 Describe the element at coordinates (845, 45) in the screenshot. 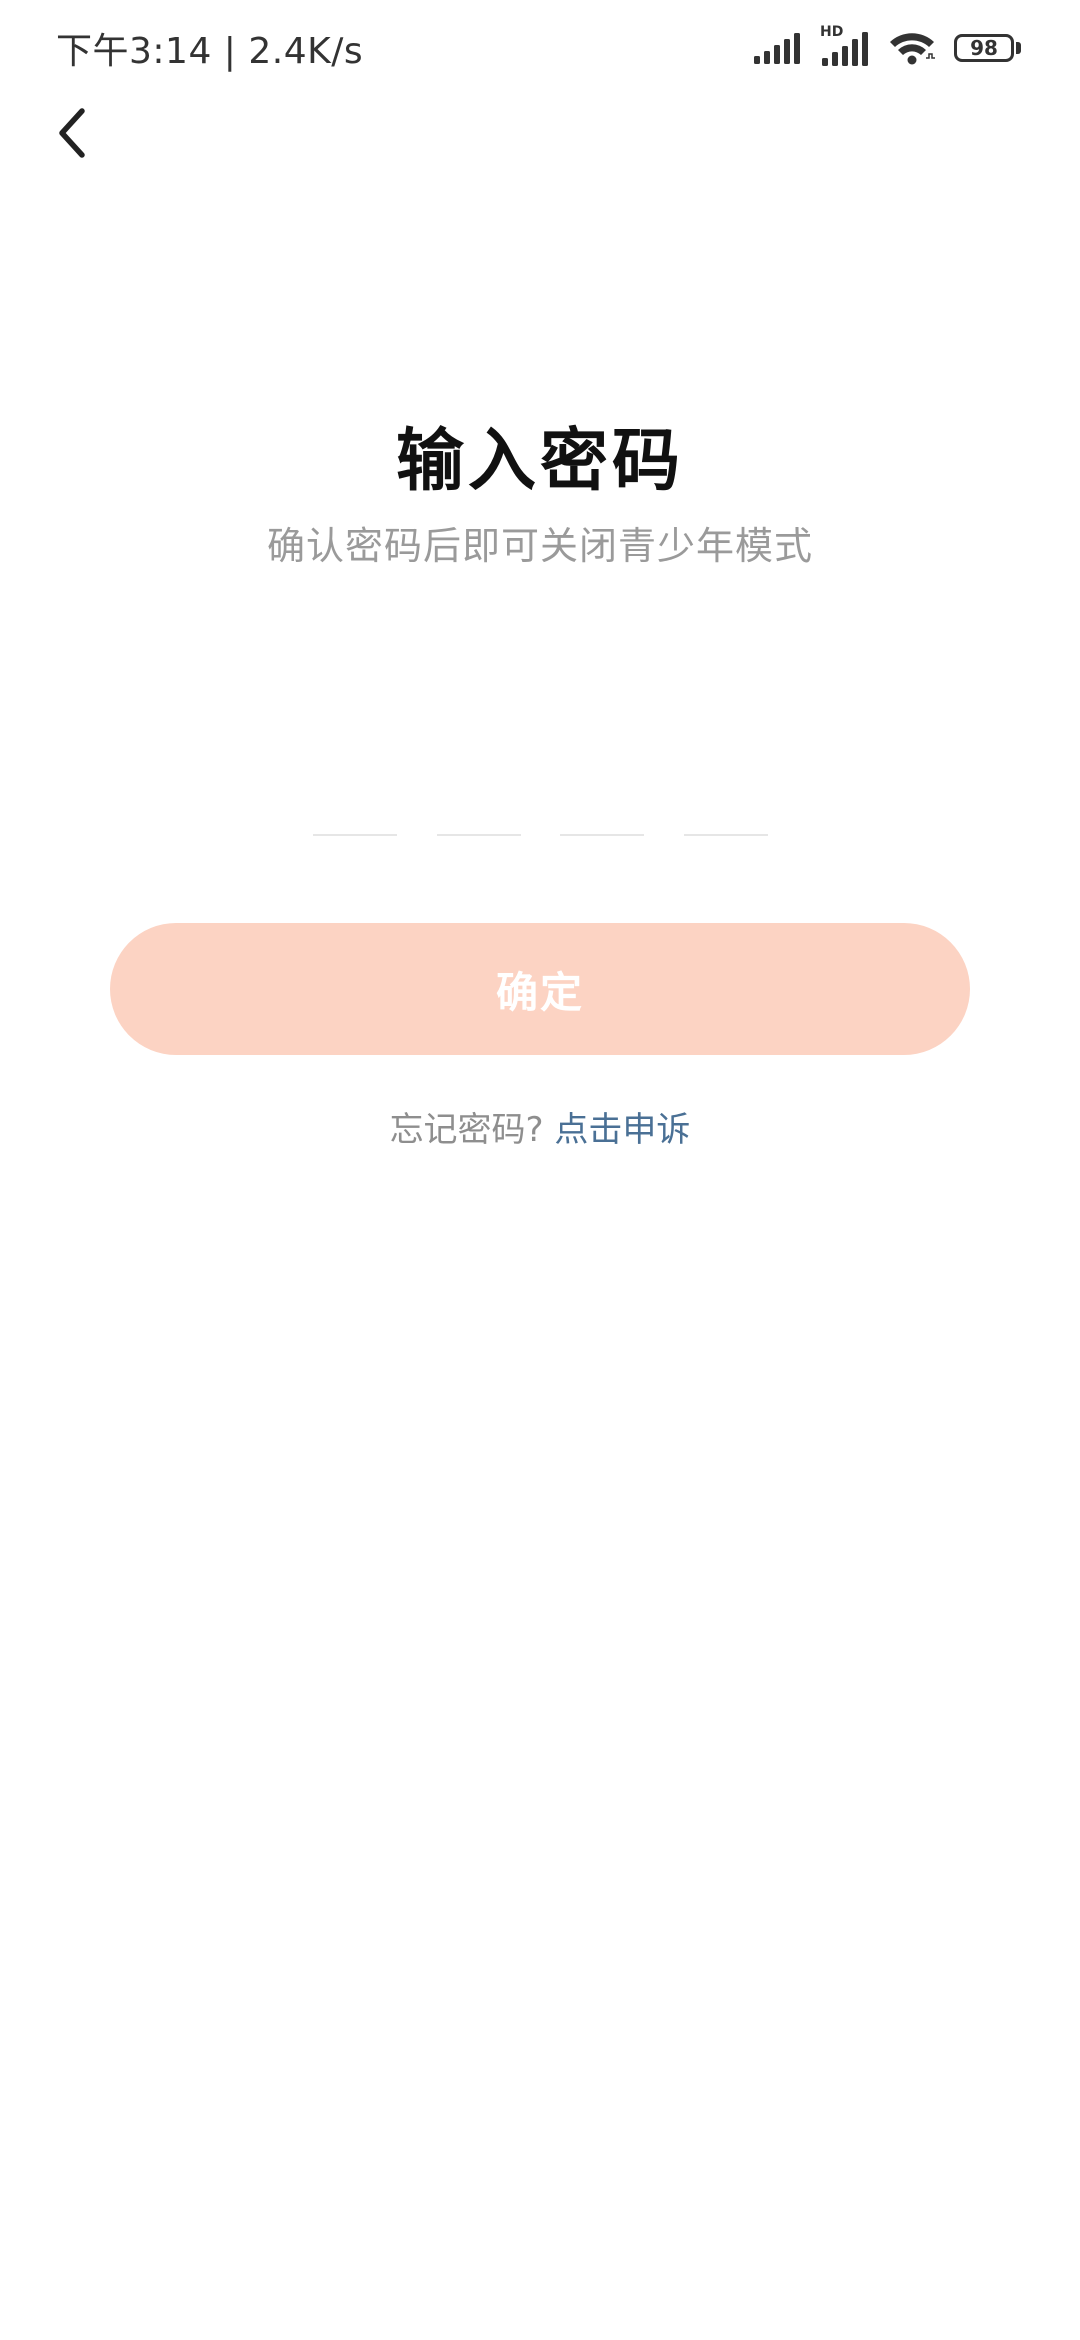

I see `hd-signal-icon: HD` at that location.